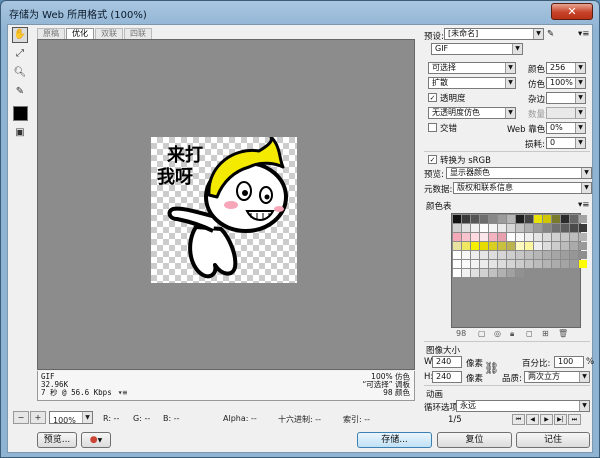  I want to click on color-table-palette, so click(519, 270).